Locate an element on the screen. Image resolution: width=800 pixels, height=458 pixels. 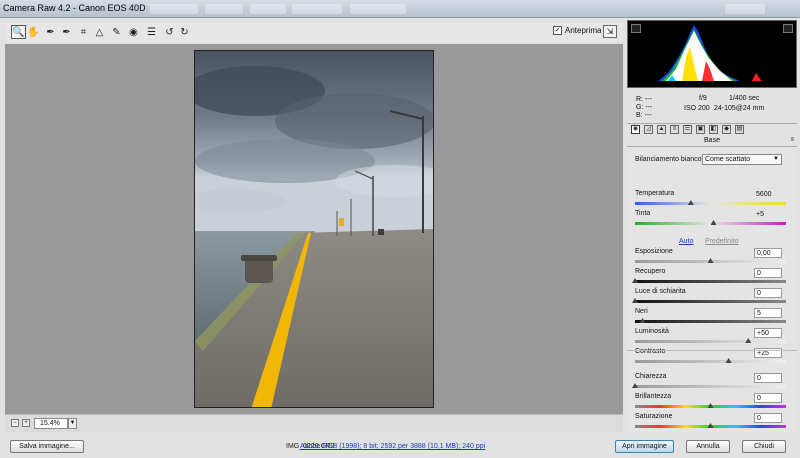
slider-thumb-neri is located at coordinates (642, 320).